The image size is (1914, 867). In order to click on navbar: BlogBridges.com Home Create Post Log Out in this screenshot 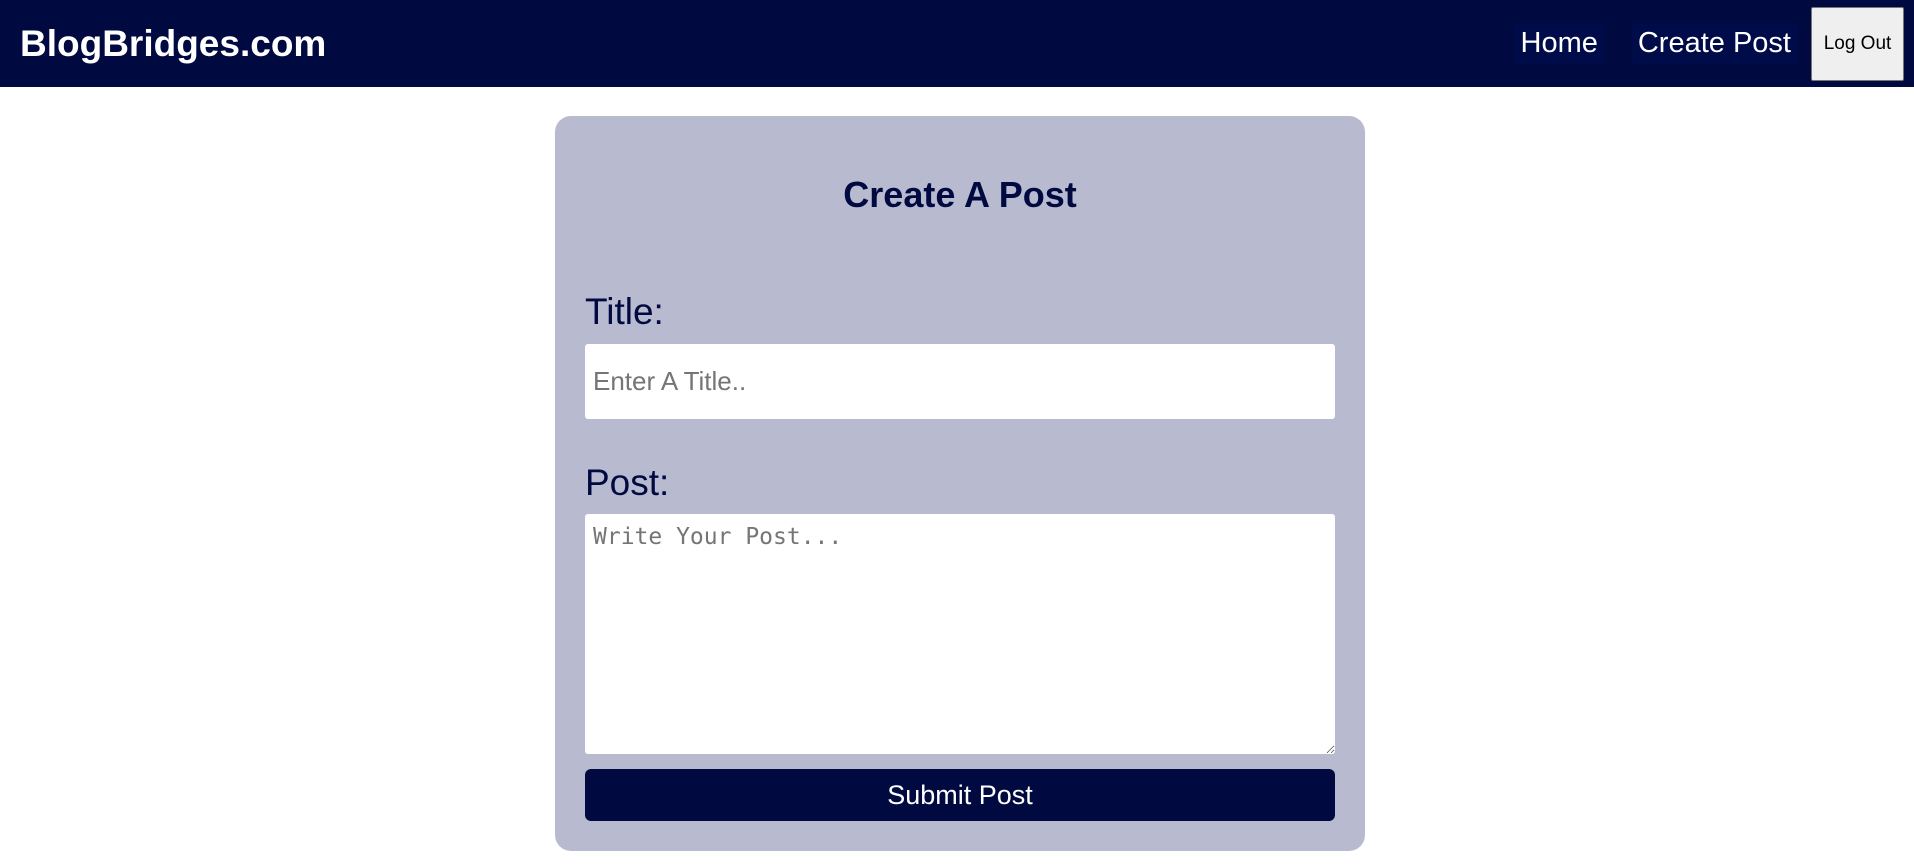, I will do `click(957, 43)`.